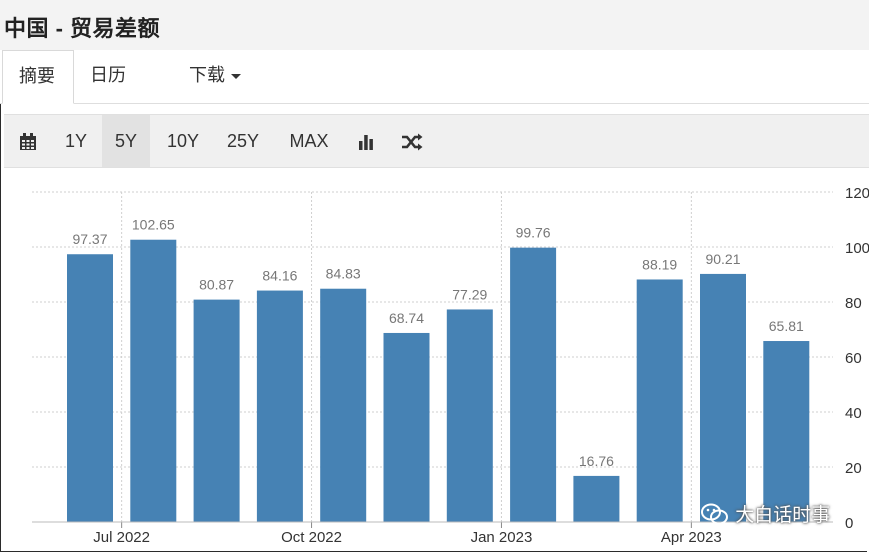  I want to click on bar-value-label: 80.87, so click(216, 285).